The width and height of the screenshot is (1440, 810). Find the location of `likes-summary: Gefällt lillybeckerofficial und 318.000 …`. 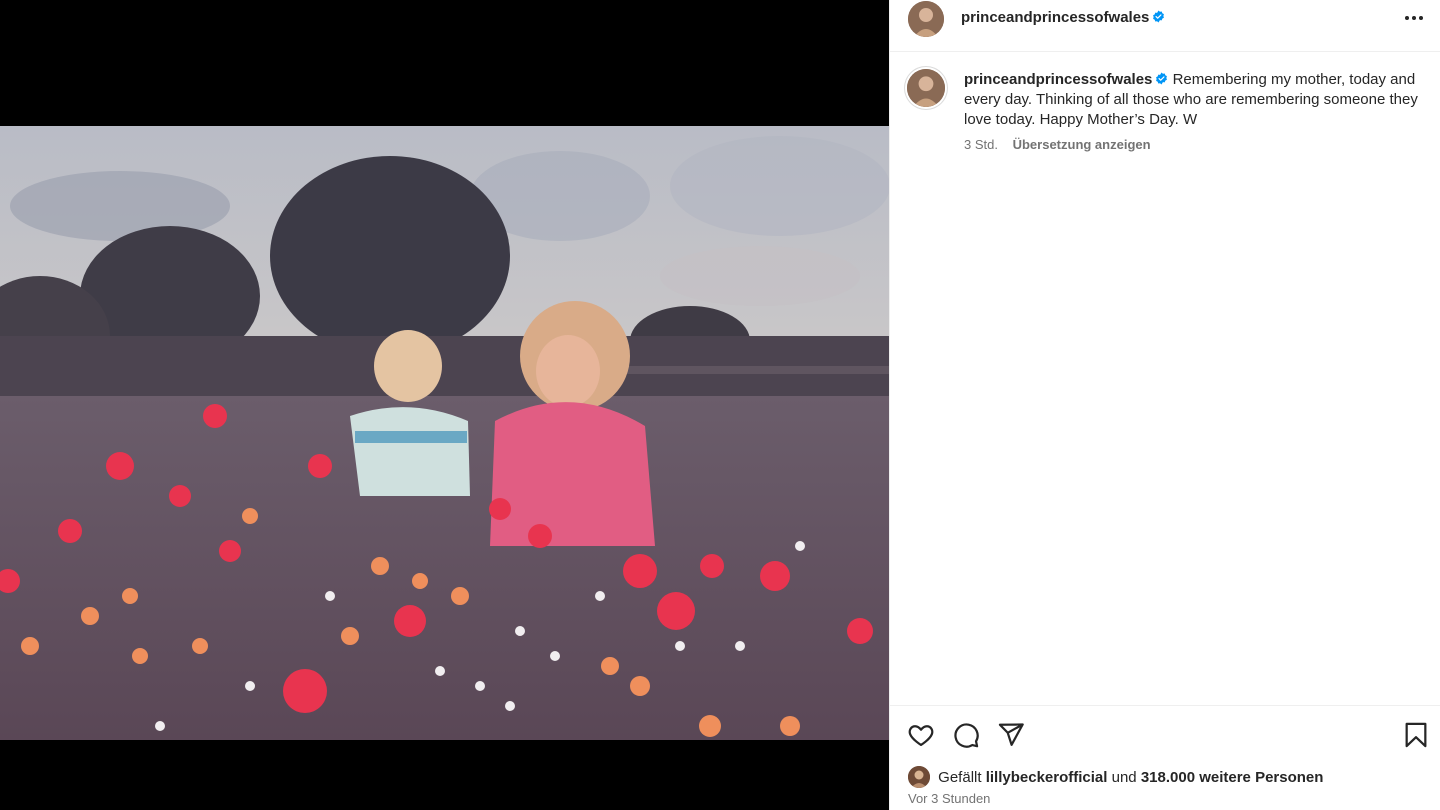

likes-summary: Gefällt lillybeckerofficial und 318.000 … is located at coordinates (1115, 777).